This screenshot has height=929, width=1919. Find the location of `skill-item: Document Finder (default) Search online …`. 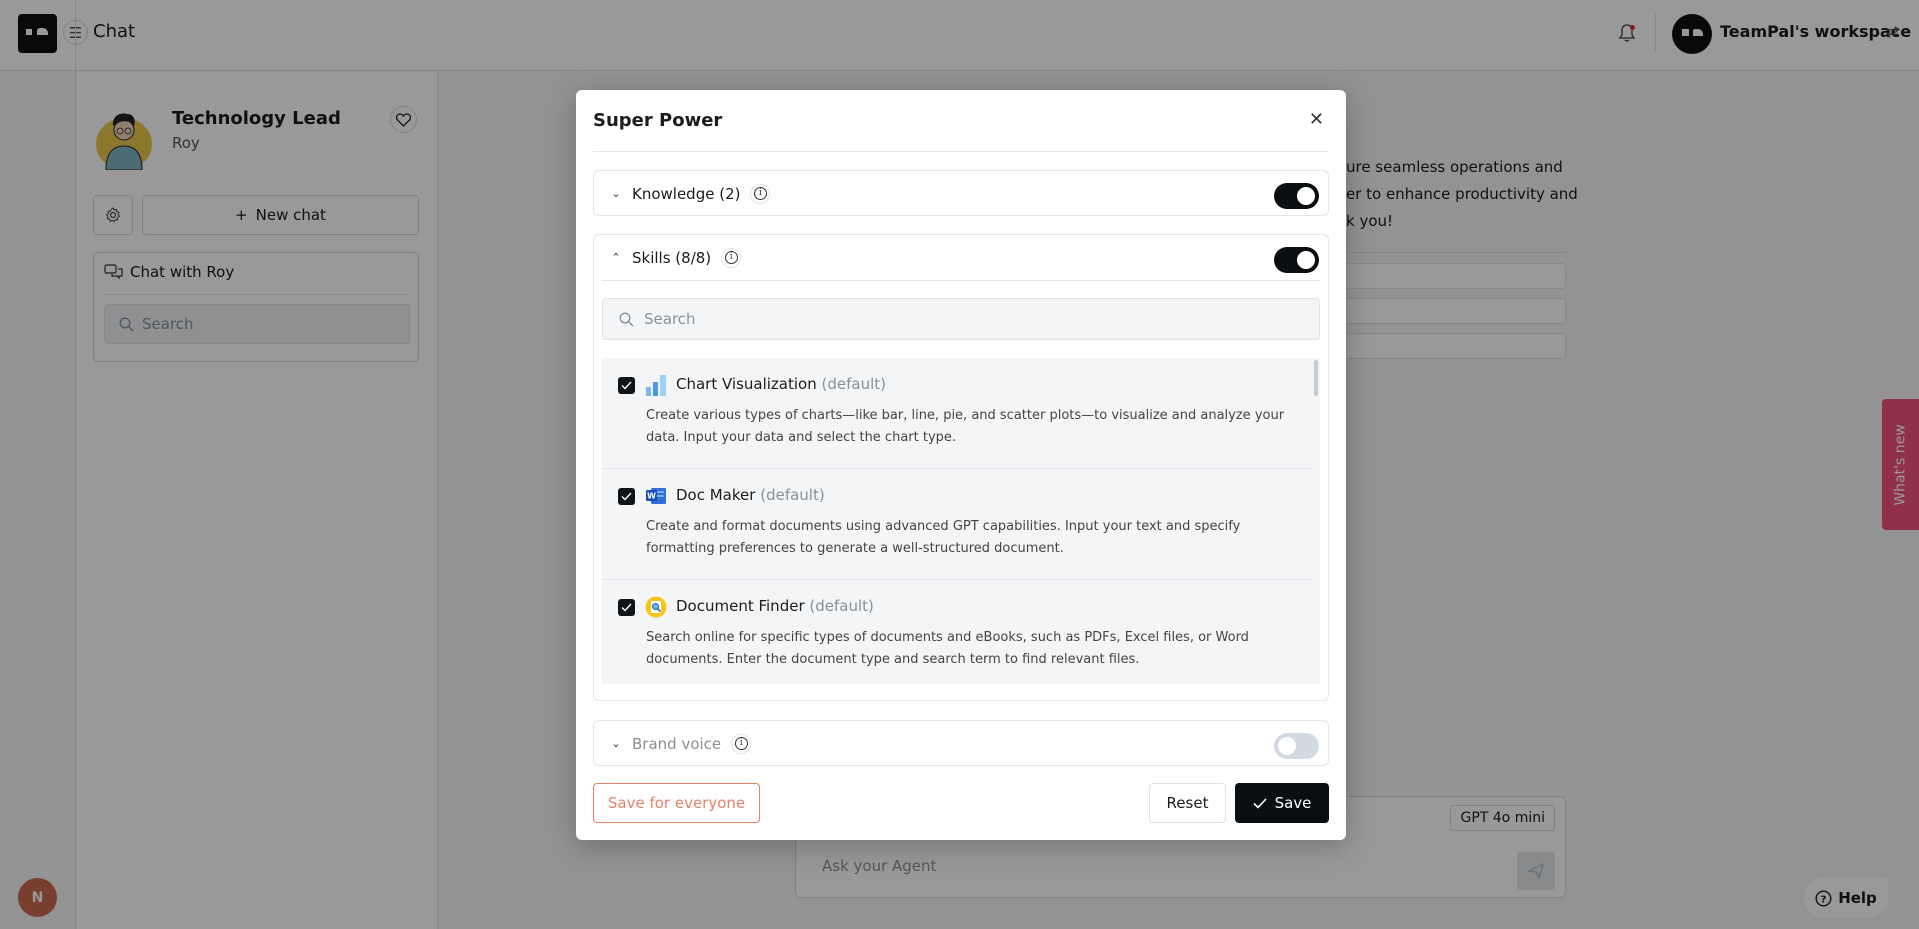

skill-item: Document Finder (default) Search online … is located at coordinates (957, 632).